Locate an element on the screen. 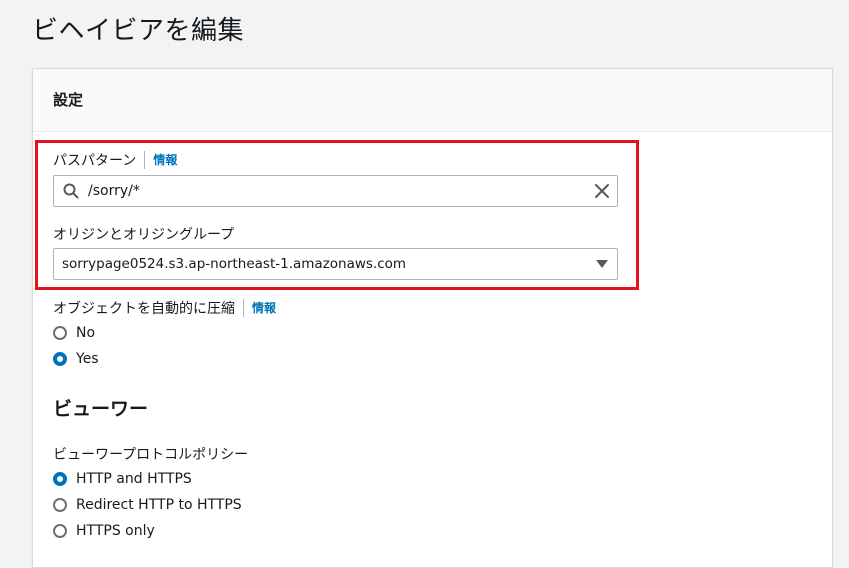 This screenshot has width=849, height=568. compress-option-no: No is located at coordinates (74, 333).